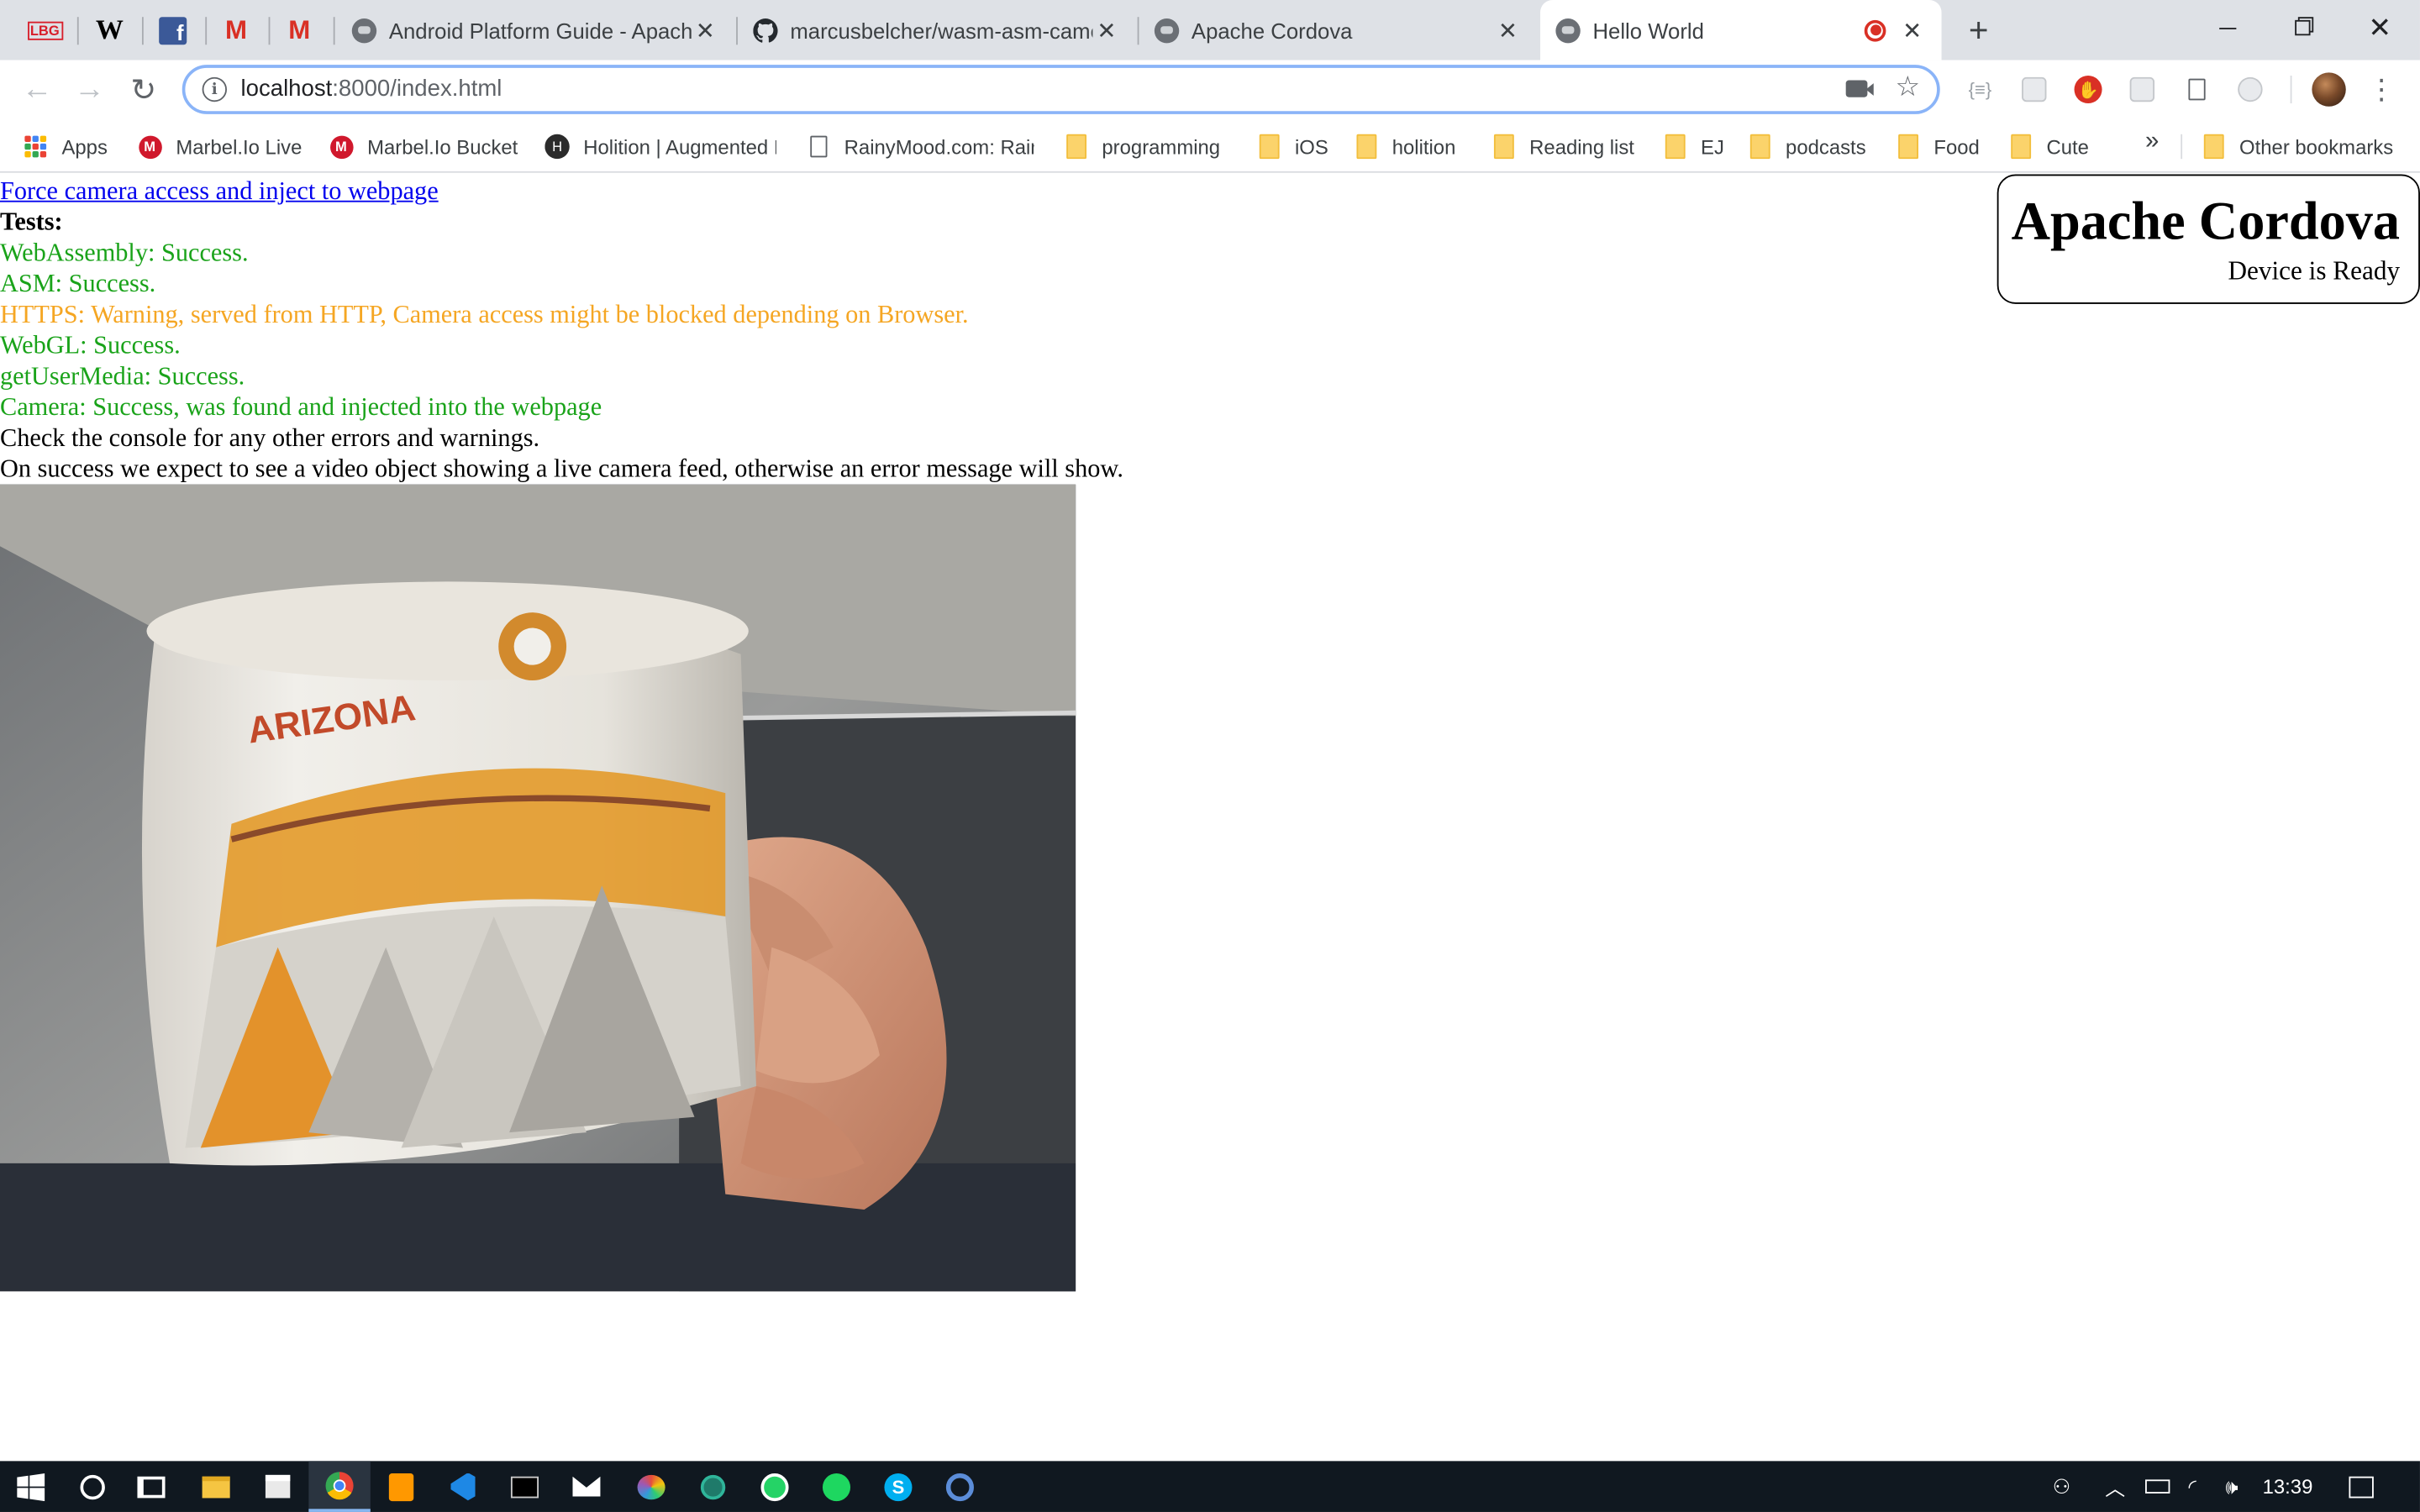  What do you see at coordinates (1741, 30) in the screenshot?
I see `tab-hello-world: Hello World ✕` at bounding box center [1741, 30].